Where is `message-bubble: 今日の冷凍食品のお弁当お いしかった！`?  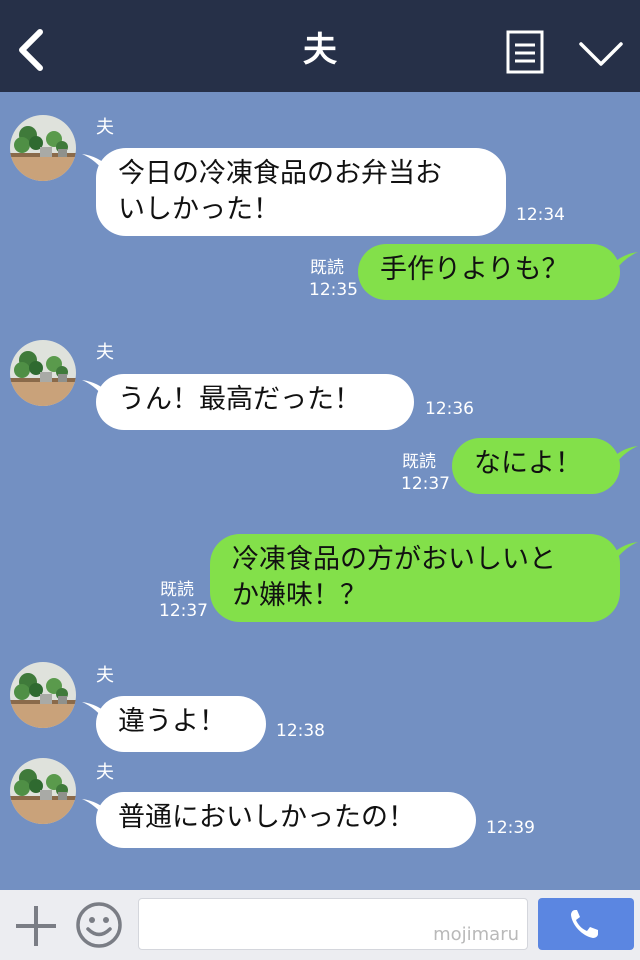 message-bubble: 今日の冷凍食品のお弁当お いしかった！ is located at coordinates (301, 192).